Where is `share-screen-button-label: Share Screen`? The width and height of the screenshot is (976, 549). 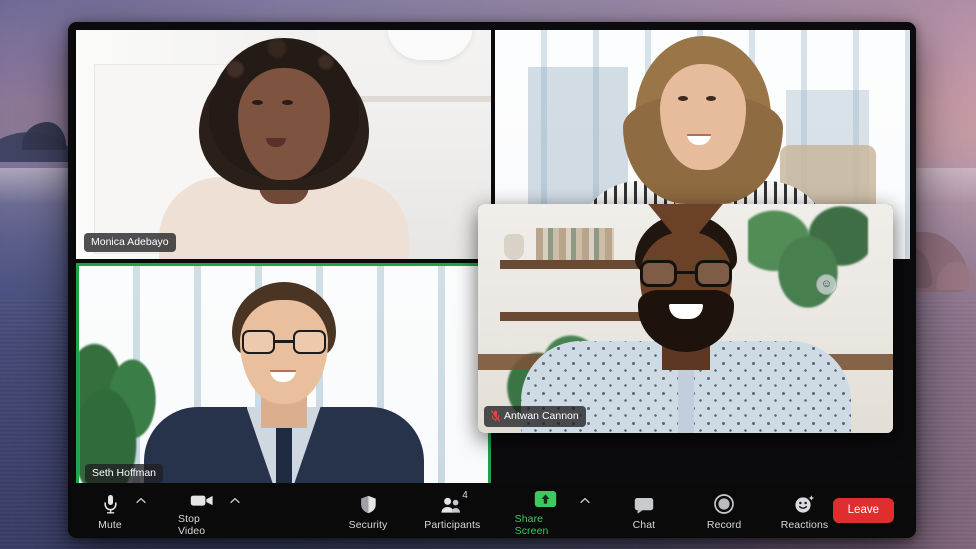
share-screen-button-label: Share Screen is located at coordinates (531, 524).